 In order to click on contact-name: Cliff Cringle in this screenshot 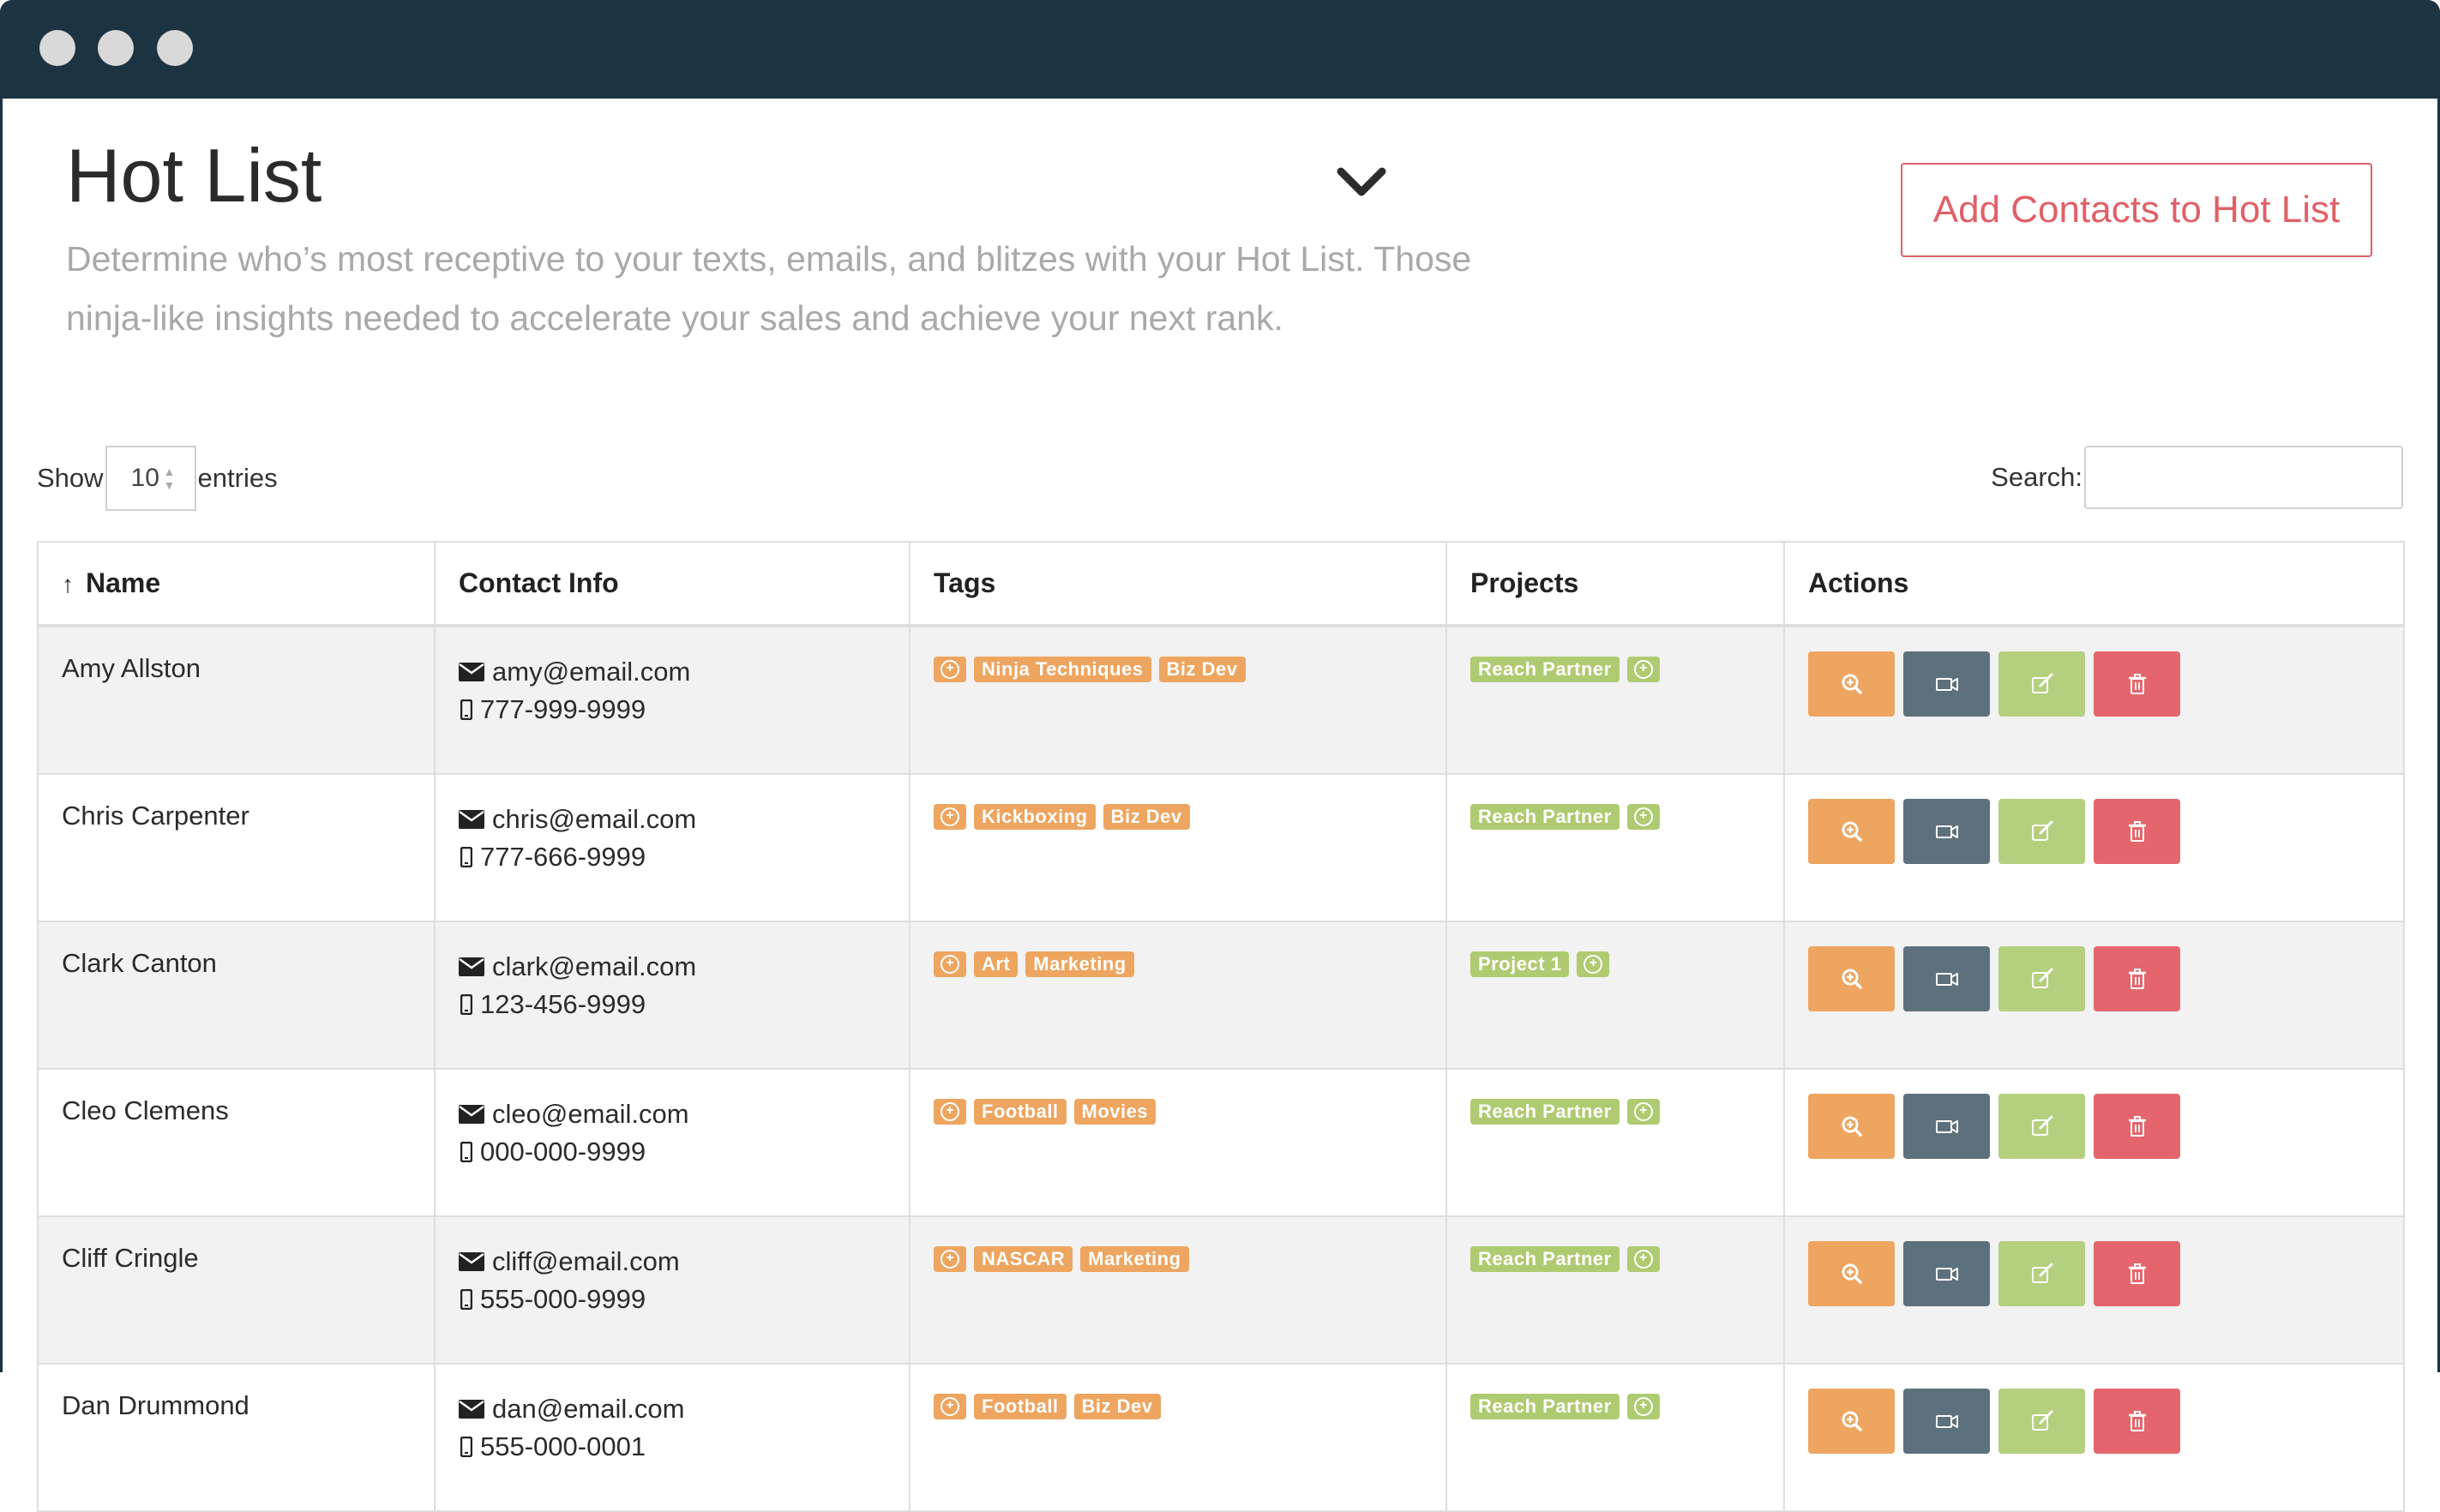, I will do `click(130, 1258)`.